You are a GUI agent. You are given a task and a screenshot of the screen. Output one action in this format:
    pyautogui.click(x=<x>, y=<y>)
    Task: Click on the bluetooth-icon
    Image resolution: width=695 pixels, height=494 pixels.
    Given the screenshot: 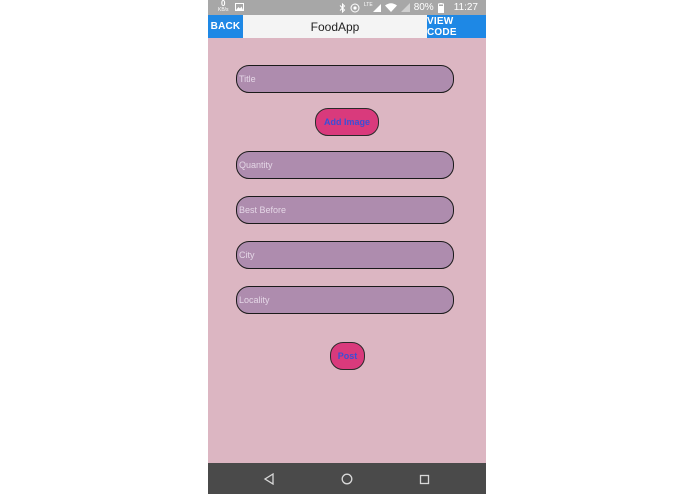 What is the action you would take?
    pyautogui.click(x=342, y=7)
    